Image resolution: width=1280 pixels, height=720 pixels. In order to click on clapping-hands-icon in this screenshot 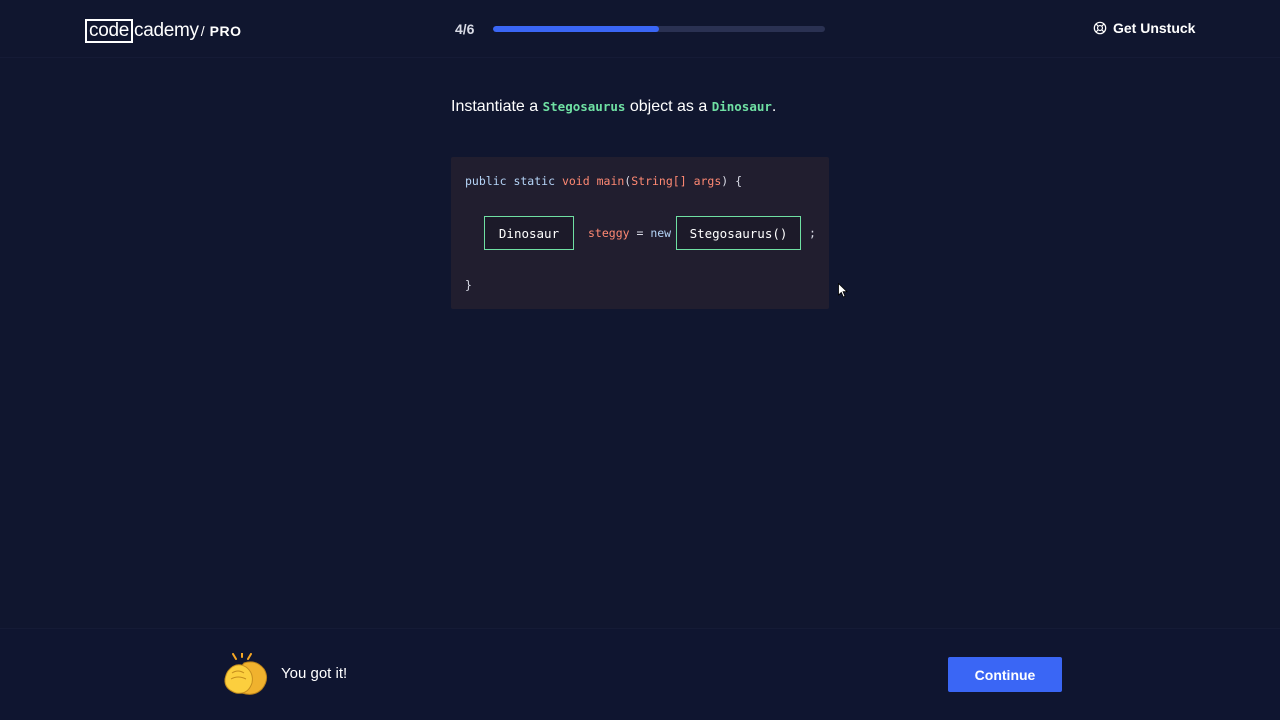, I will do `click(246, 674)`.